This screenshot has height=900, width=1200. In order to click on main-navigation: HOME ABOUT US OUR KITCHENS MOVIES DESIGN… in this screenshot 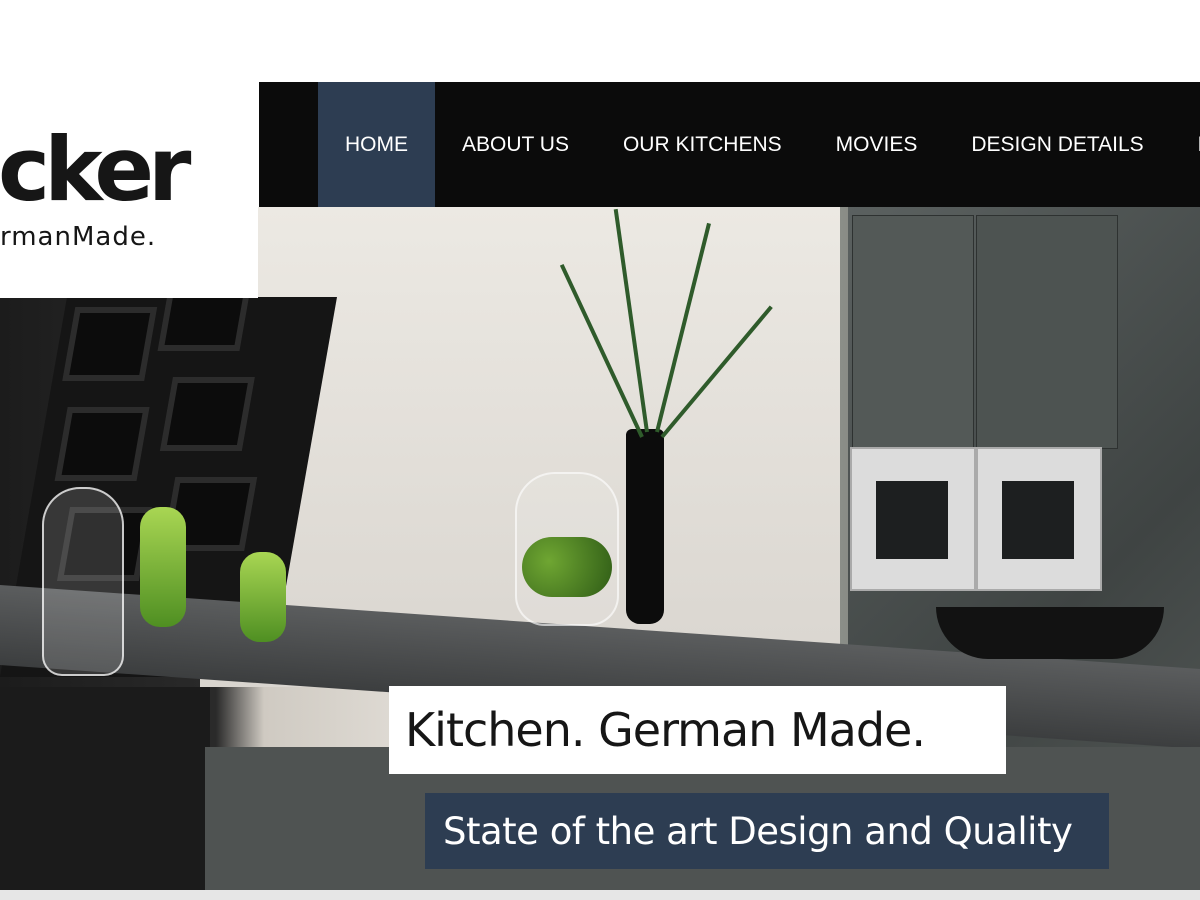, I will do `click(729, 144)`.